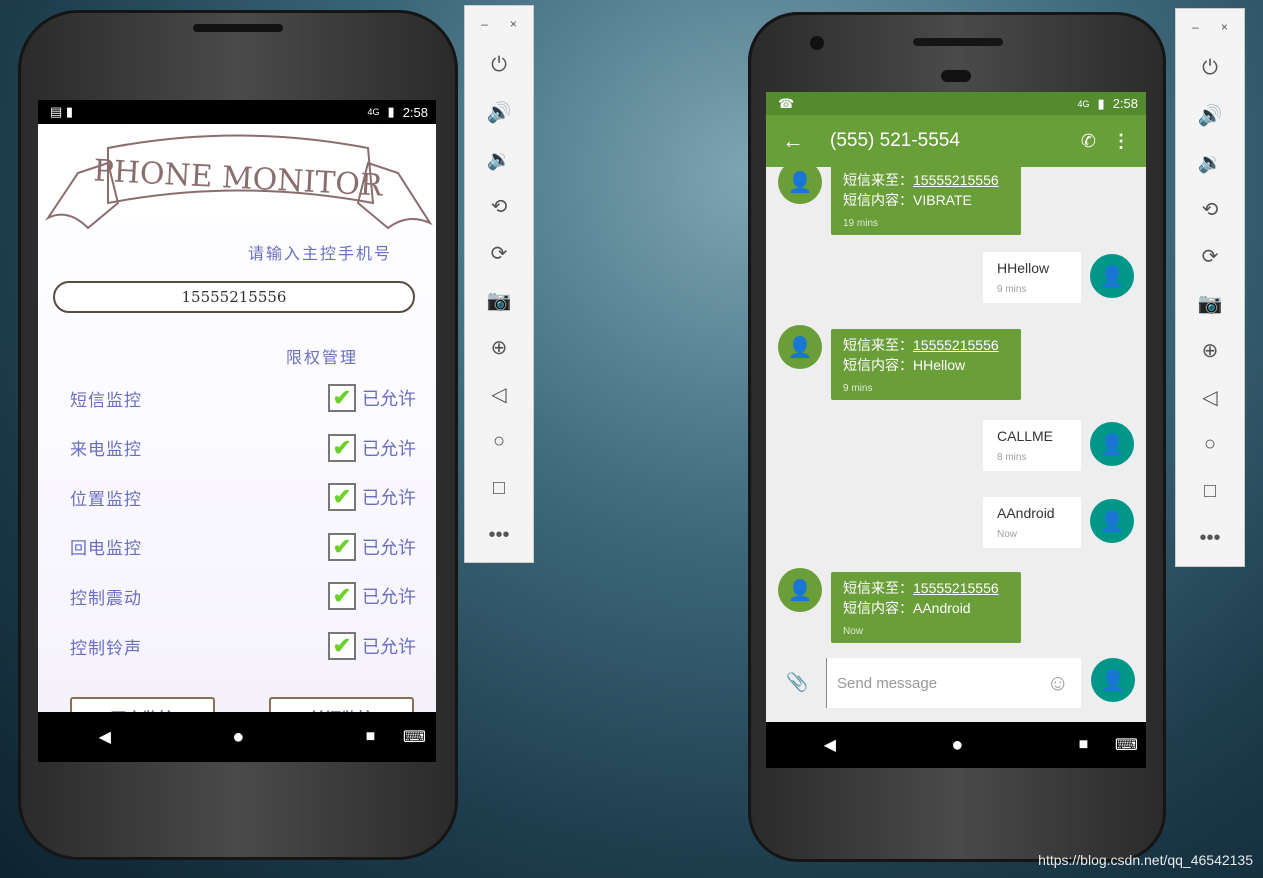  What do you see at coordinates (1113, 680) in the screenshot?
I see `send-avatar-button: 👤` at bounding box center [1113, 680].